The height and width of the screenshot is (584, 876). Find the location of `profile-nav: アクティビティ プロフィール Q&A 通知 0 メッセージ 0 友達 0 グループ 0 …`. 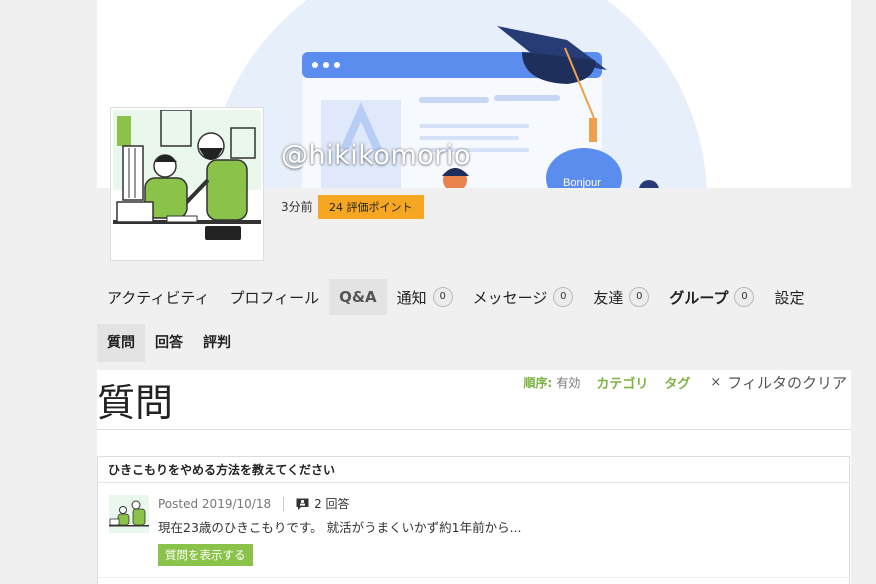

profile-nav: アクティビティ プロフィール Q&A 通知 0 メッセージ 0 友達 0 グループ 0 … is located at coordinates (455, 297).